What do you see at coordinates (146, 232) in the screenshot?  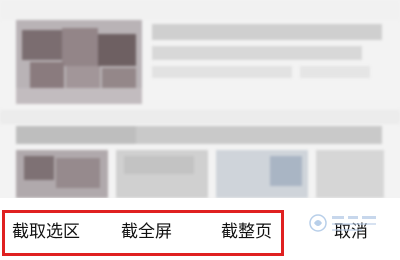 I see `capture-fullscreen-button: 截全屏` at bounding box center [146, 232].